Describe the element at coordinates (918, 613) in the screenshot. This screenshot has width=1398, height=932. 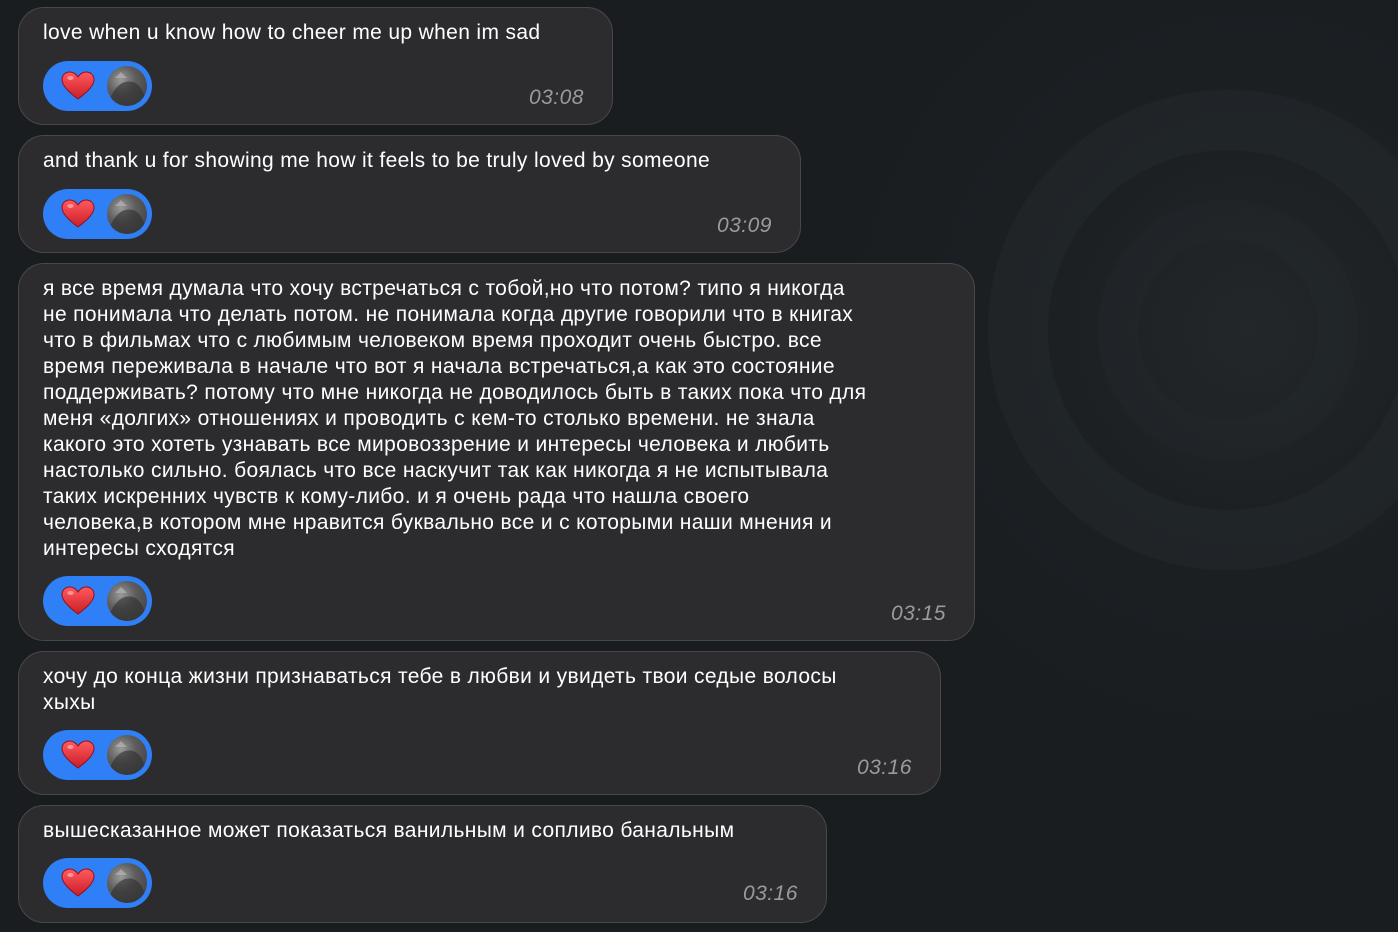
I see `message-time: 03:15` at that location.